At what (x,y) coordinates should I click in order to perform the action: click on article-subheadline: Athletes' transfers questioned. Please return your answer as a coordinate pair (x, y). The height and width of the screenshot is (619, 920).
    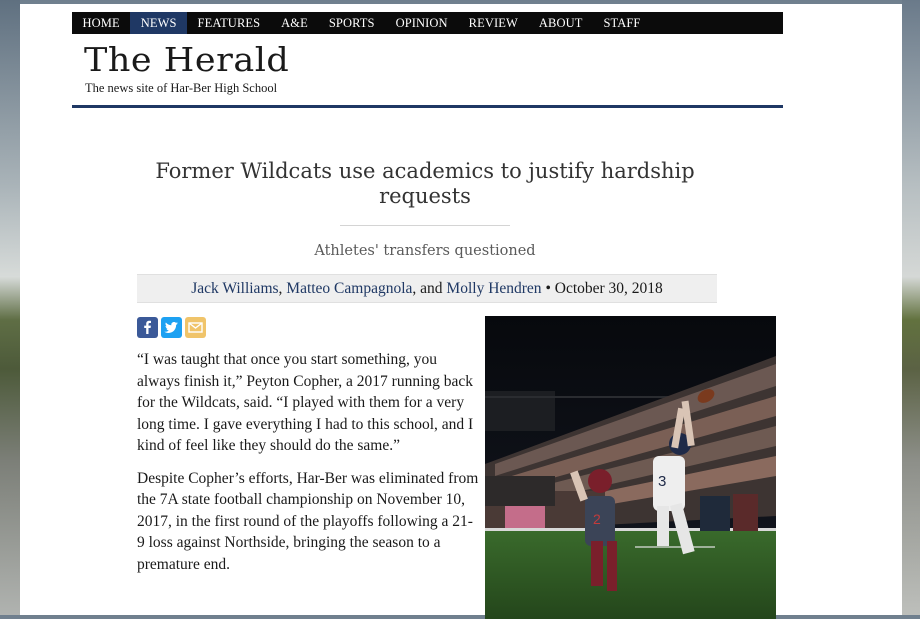
    Looking at the image, I should click on (425, 251).